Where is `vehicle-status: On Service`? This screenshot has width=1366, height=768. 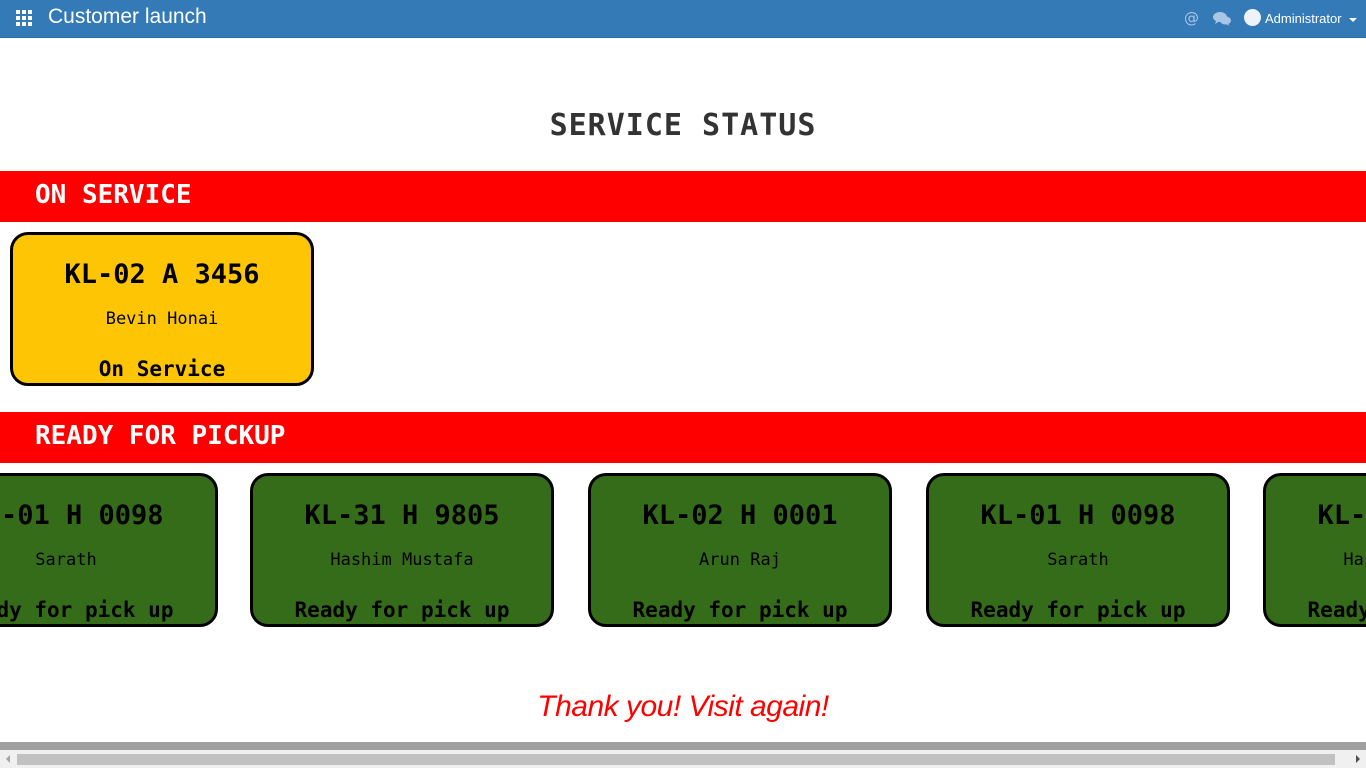 vehicle-status: On Service is located at coordinates (162, 369).